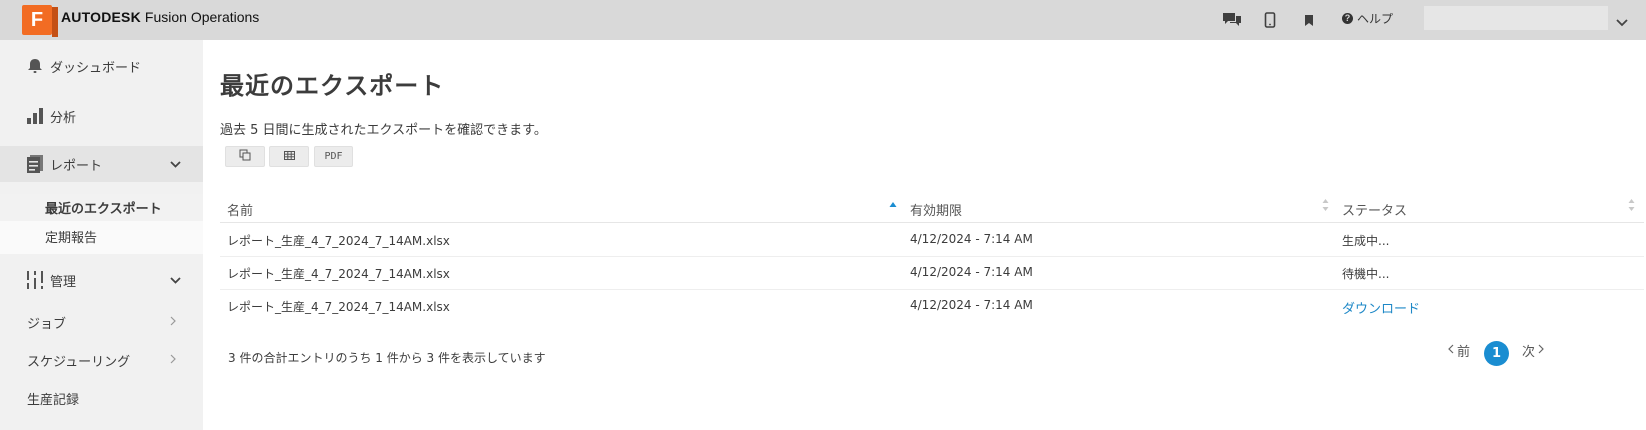 The height and width of the screenshot is (430, 1646). Describe the element at coordinates (35, 116) in the screenshot. I see `bar-chart-icon` at that location.